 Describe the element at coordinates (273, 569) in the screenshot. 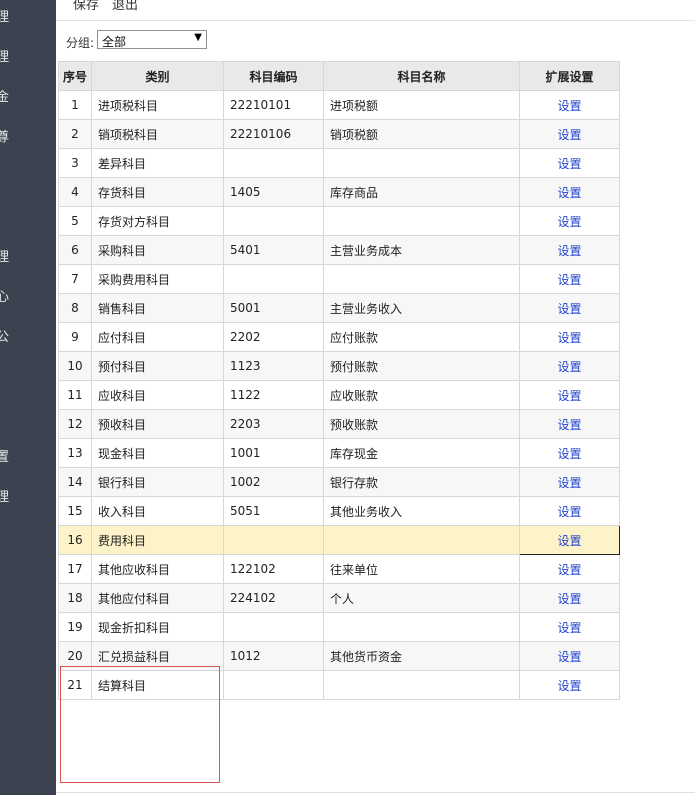

I see `row-account-code: 122102` at that location.